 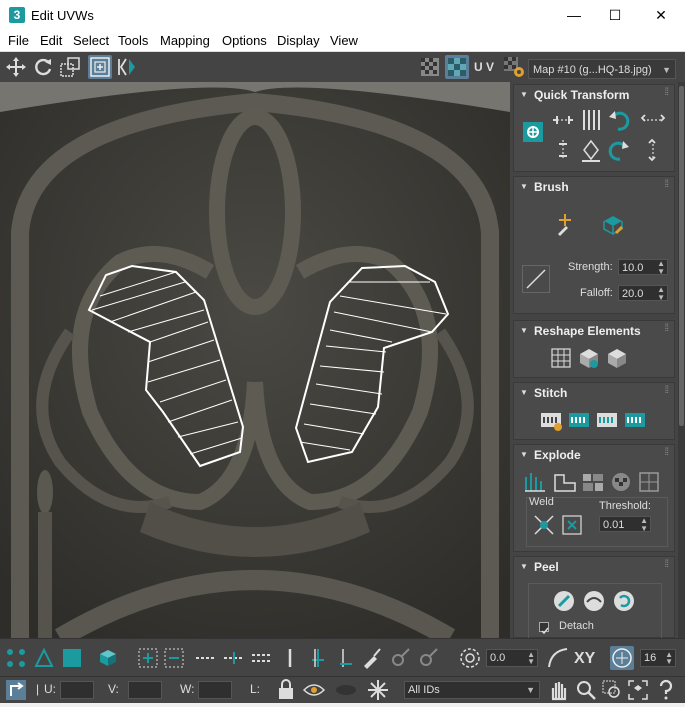 I want to click on close-button: ✕, so click(x=661, y=15).